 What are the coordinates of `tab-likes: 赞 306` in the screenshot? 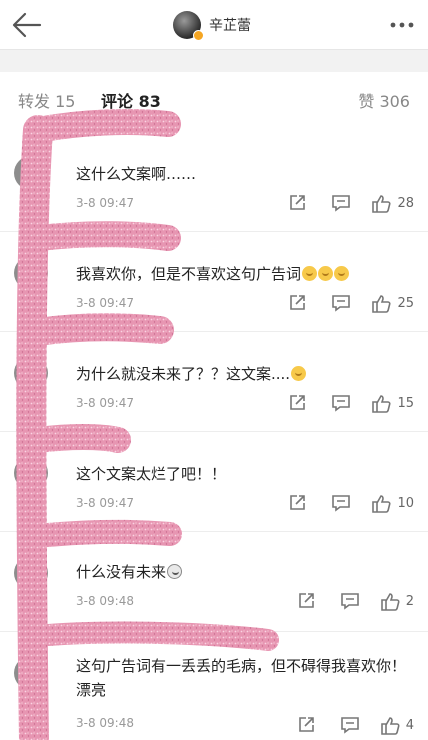 It's located at (384, 100).